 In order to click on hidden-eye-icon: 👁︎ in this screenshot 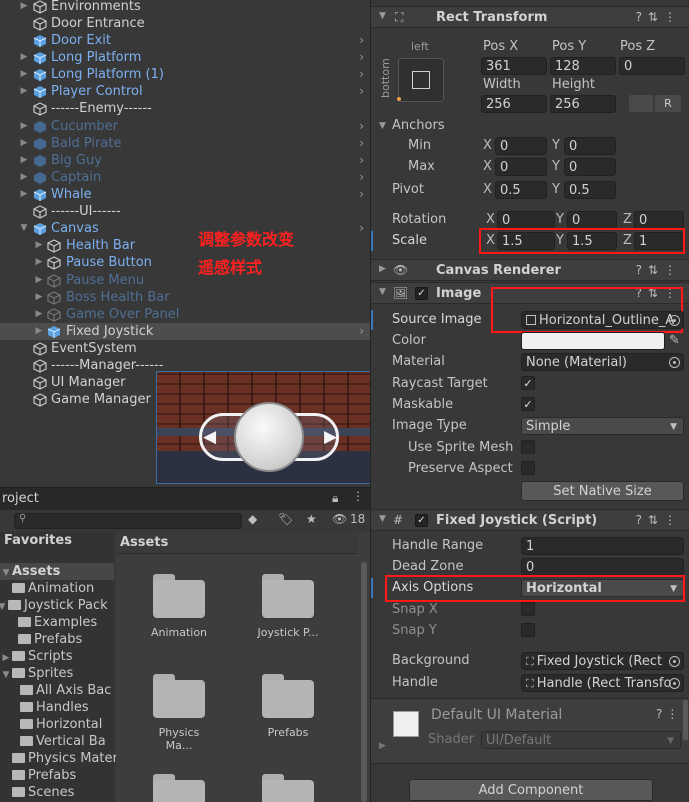, I will do `click(339, 519)`.